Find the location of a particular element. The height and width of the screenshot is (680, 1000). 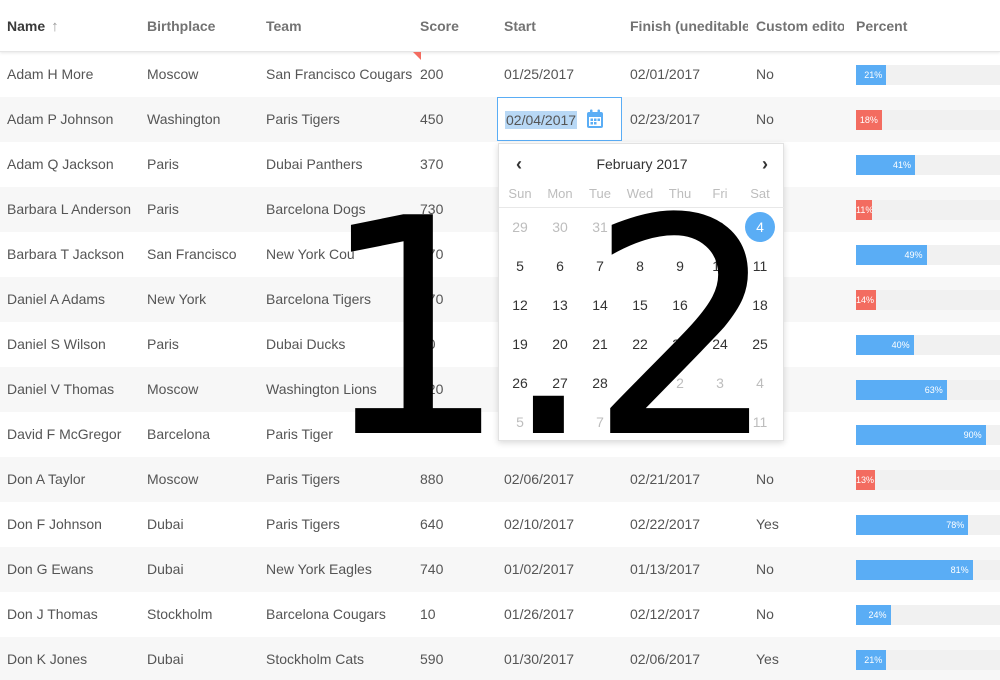

percent-bar: 81% is located at coordinates (928, 570).